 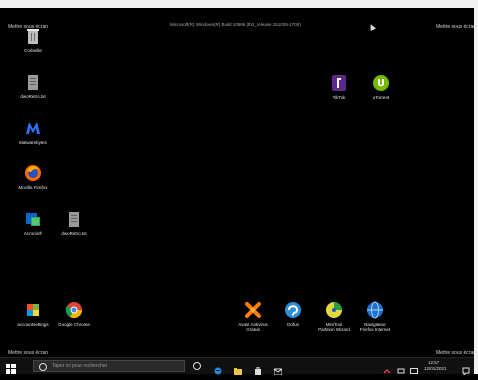 What do you see at coordinates (381, 97) in the screenshot?
I see `desktop-icon-label: uTorrent` at bounding box center [381, 97].